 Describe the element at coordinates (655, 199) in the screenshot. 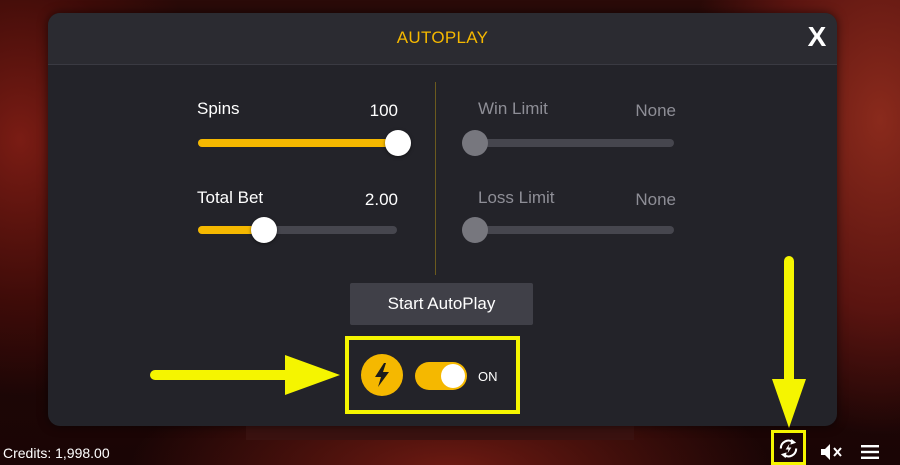

I see `loss-limit-value: None` at that location.